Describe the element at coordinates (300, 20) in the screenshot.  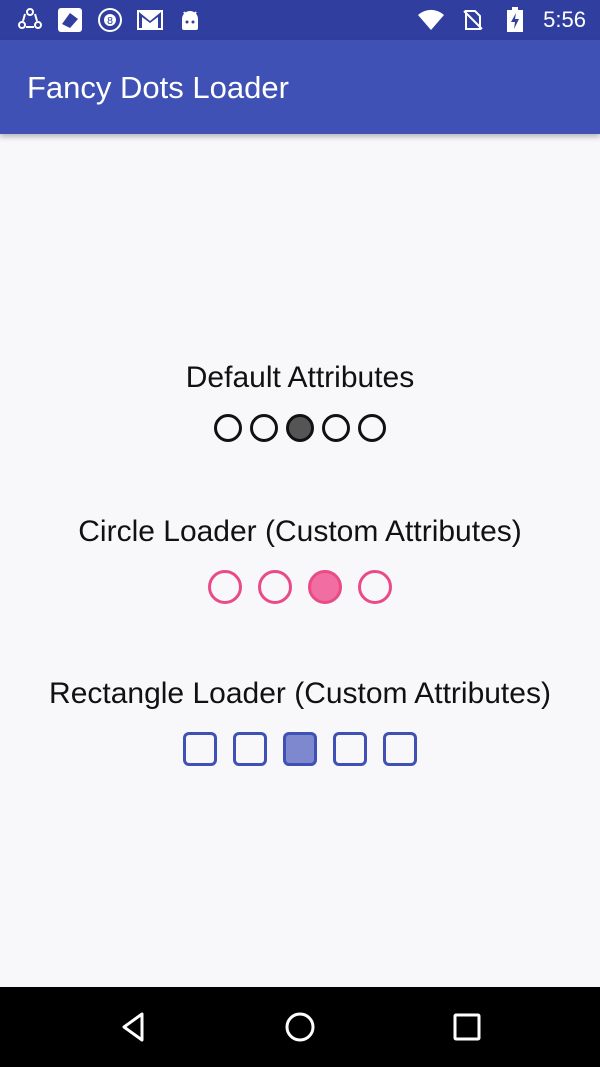
I see `status-bar: 8 5:56` at that location.